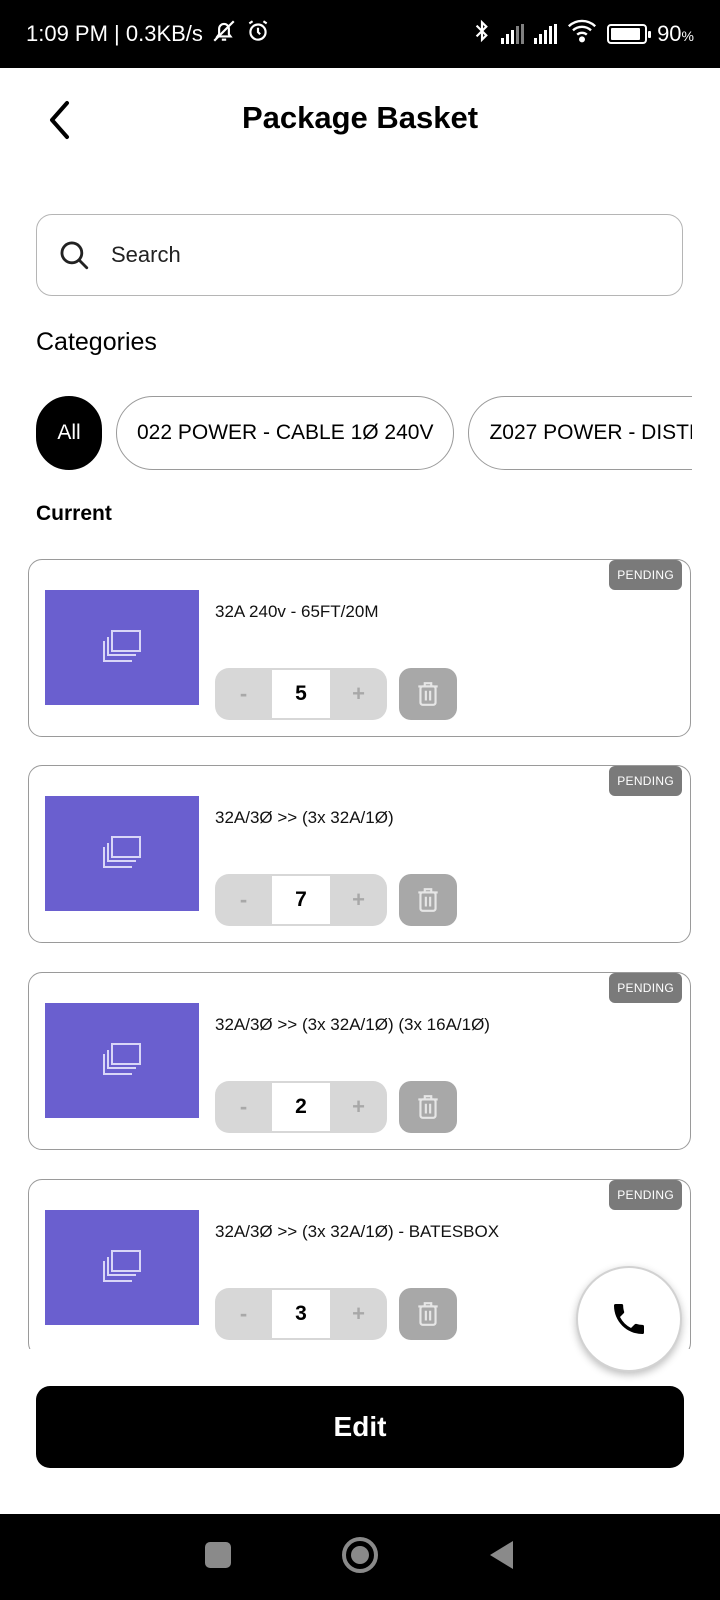 The height and width of the screenshot is (1600, 720). I want to click on status-bar: 1:09 PM | 0.3KB/s 90%, so click(360, 34).